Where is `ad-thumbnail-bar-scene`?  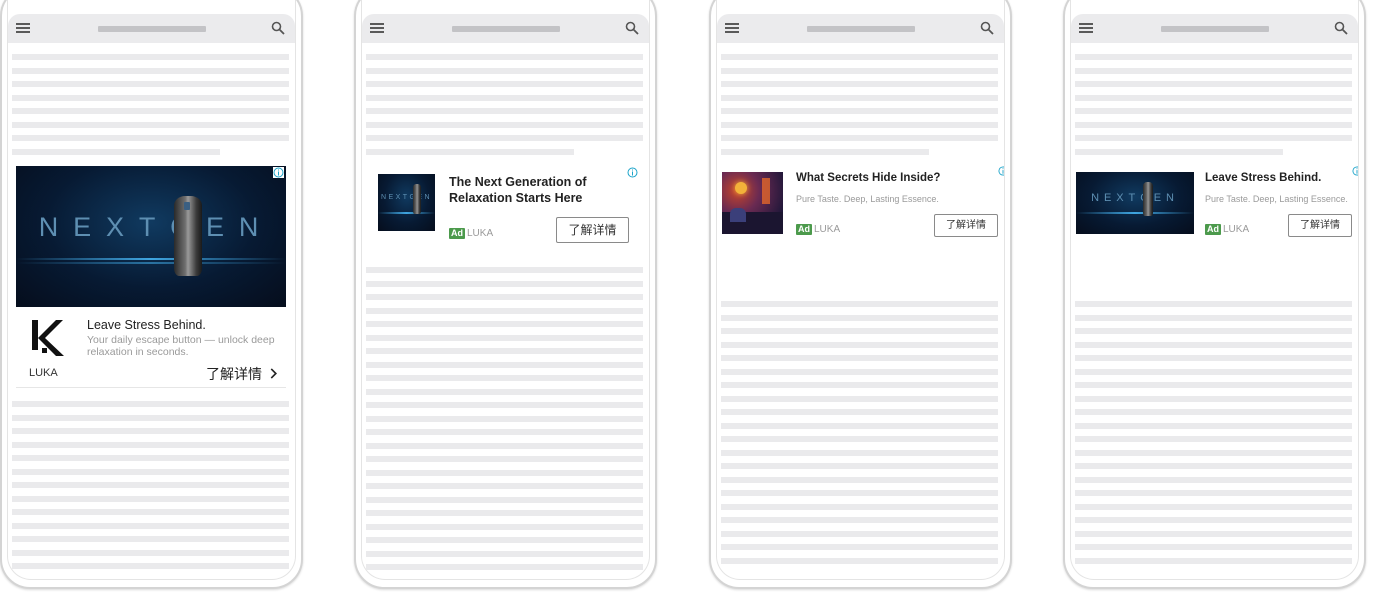
ad-thumbnail-bar-scene is located at coordinates (752, 203).